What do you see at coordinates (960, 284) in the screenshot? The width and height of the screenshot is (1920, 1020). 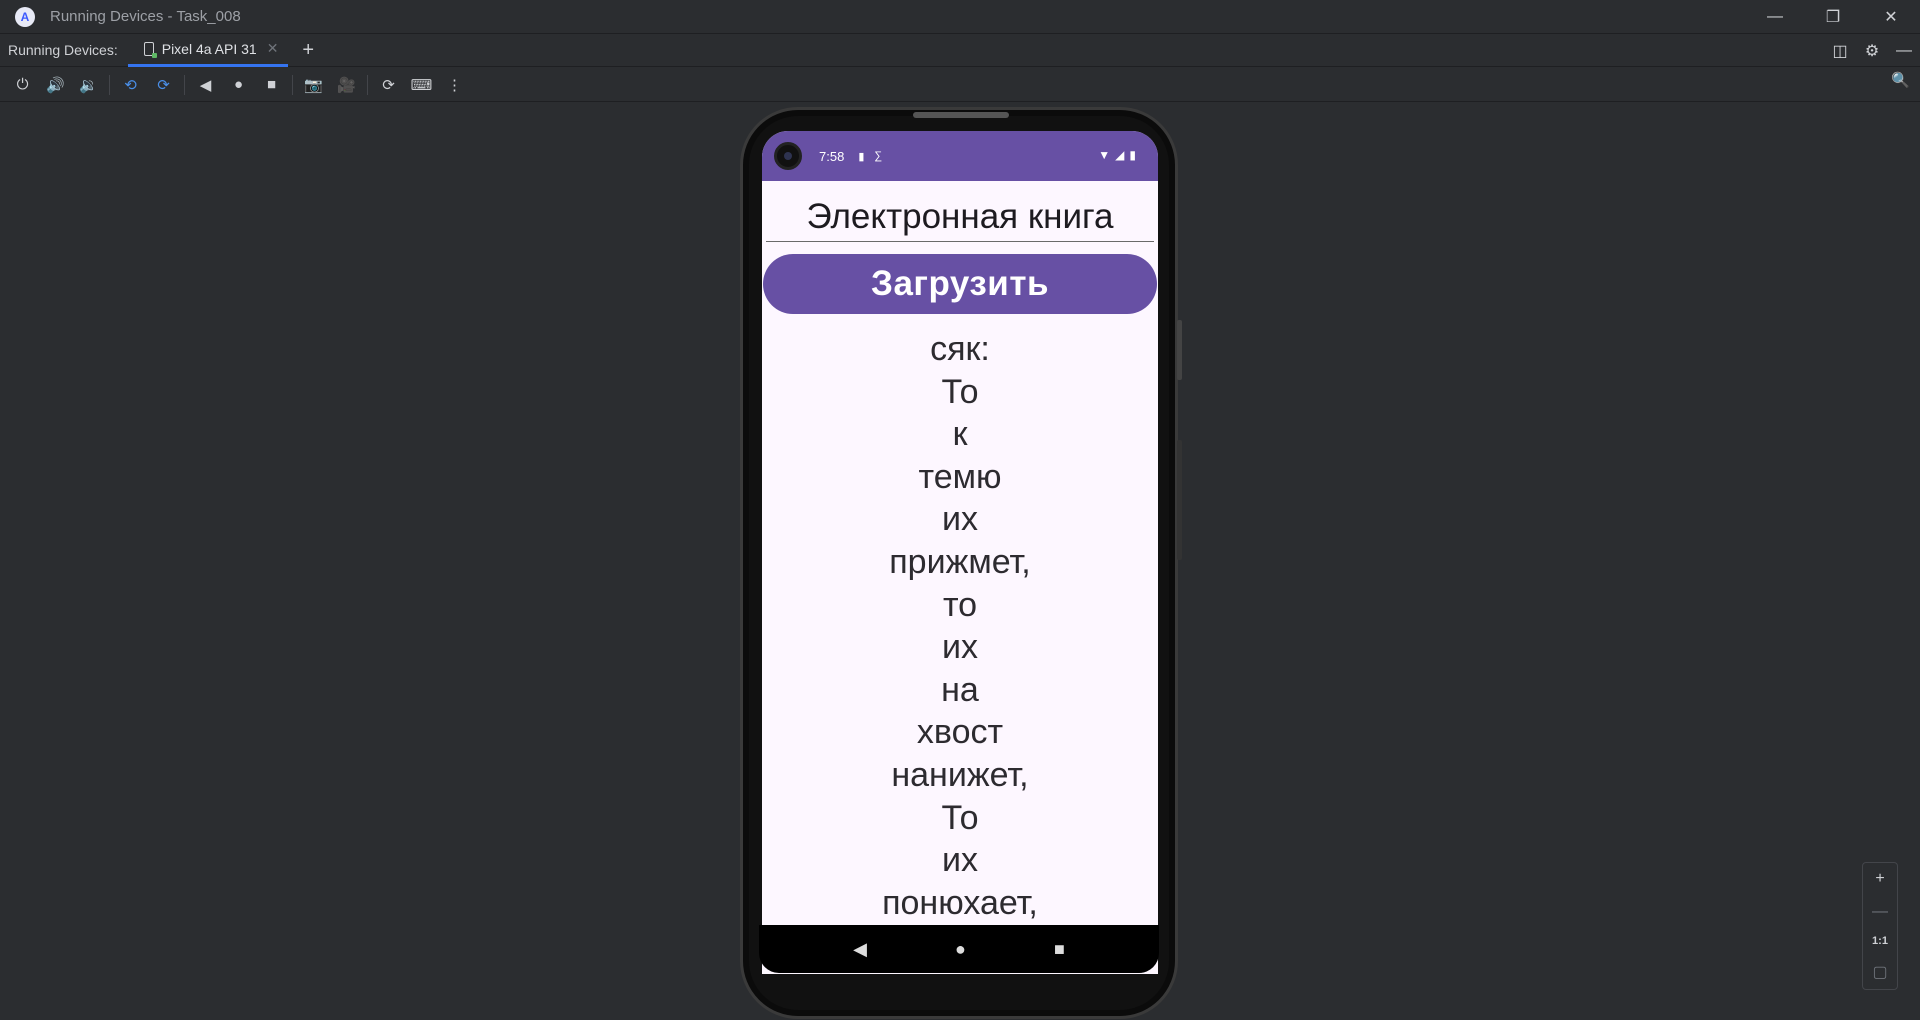 I see `load-button: Загрузить` at bounding box center [960, 284].